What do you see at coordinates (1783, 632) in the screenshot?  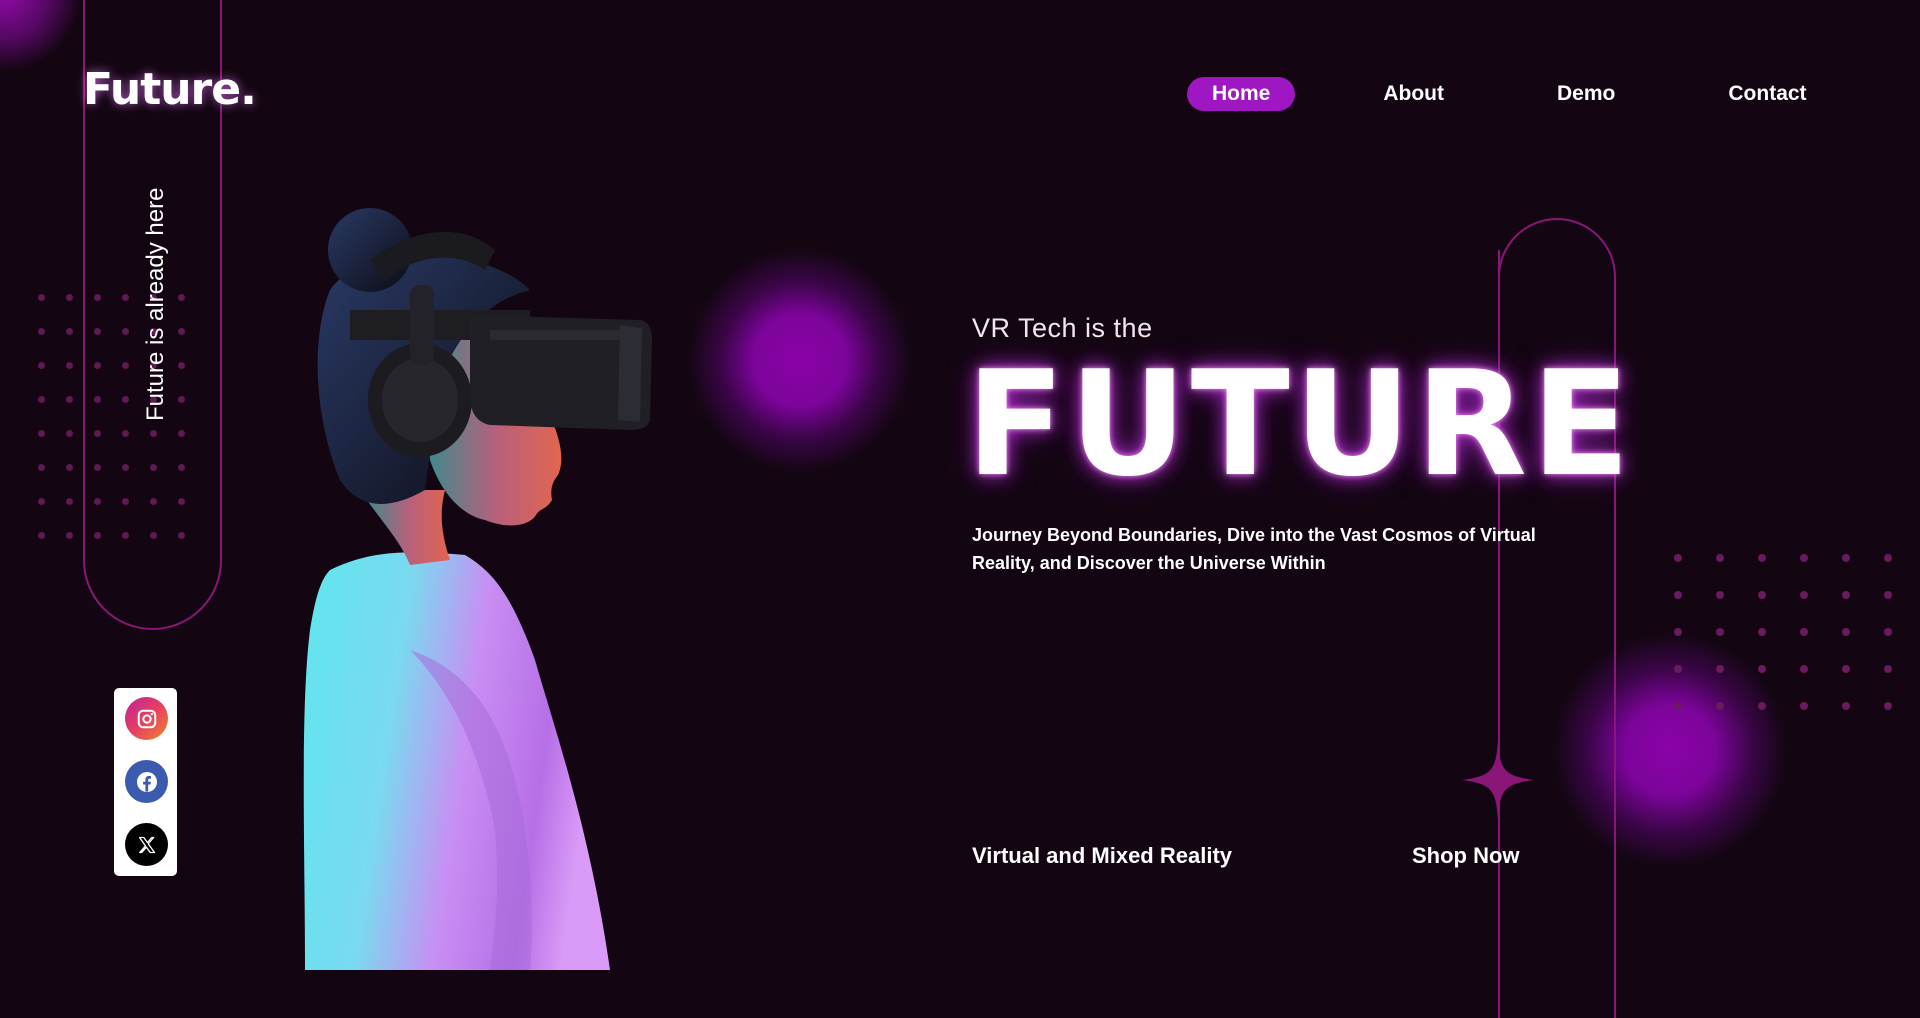 I see `decorative-dot-grid` at bounding box center [1783, 632].